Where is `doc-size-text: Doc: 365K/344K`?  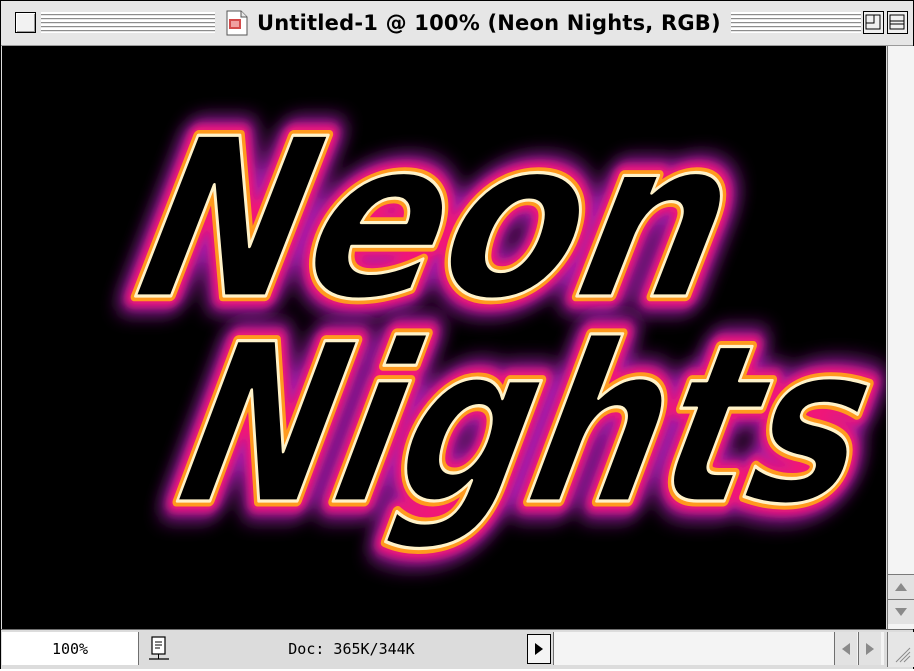
doc-size-text: Doc: 365K/344K is located at coordinates (351, 648).